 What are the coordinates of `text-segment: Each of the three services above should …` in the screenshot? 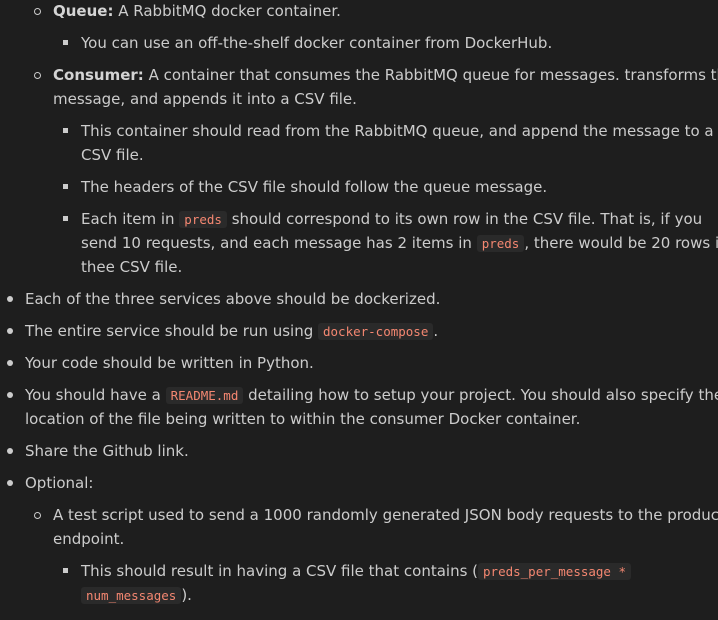 It's located at (233, 299).